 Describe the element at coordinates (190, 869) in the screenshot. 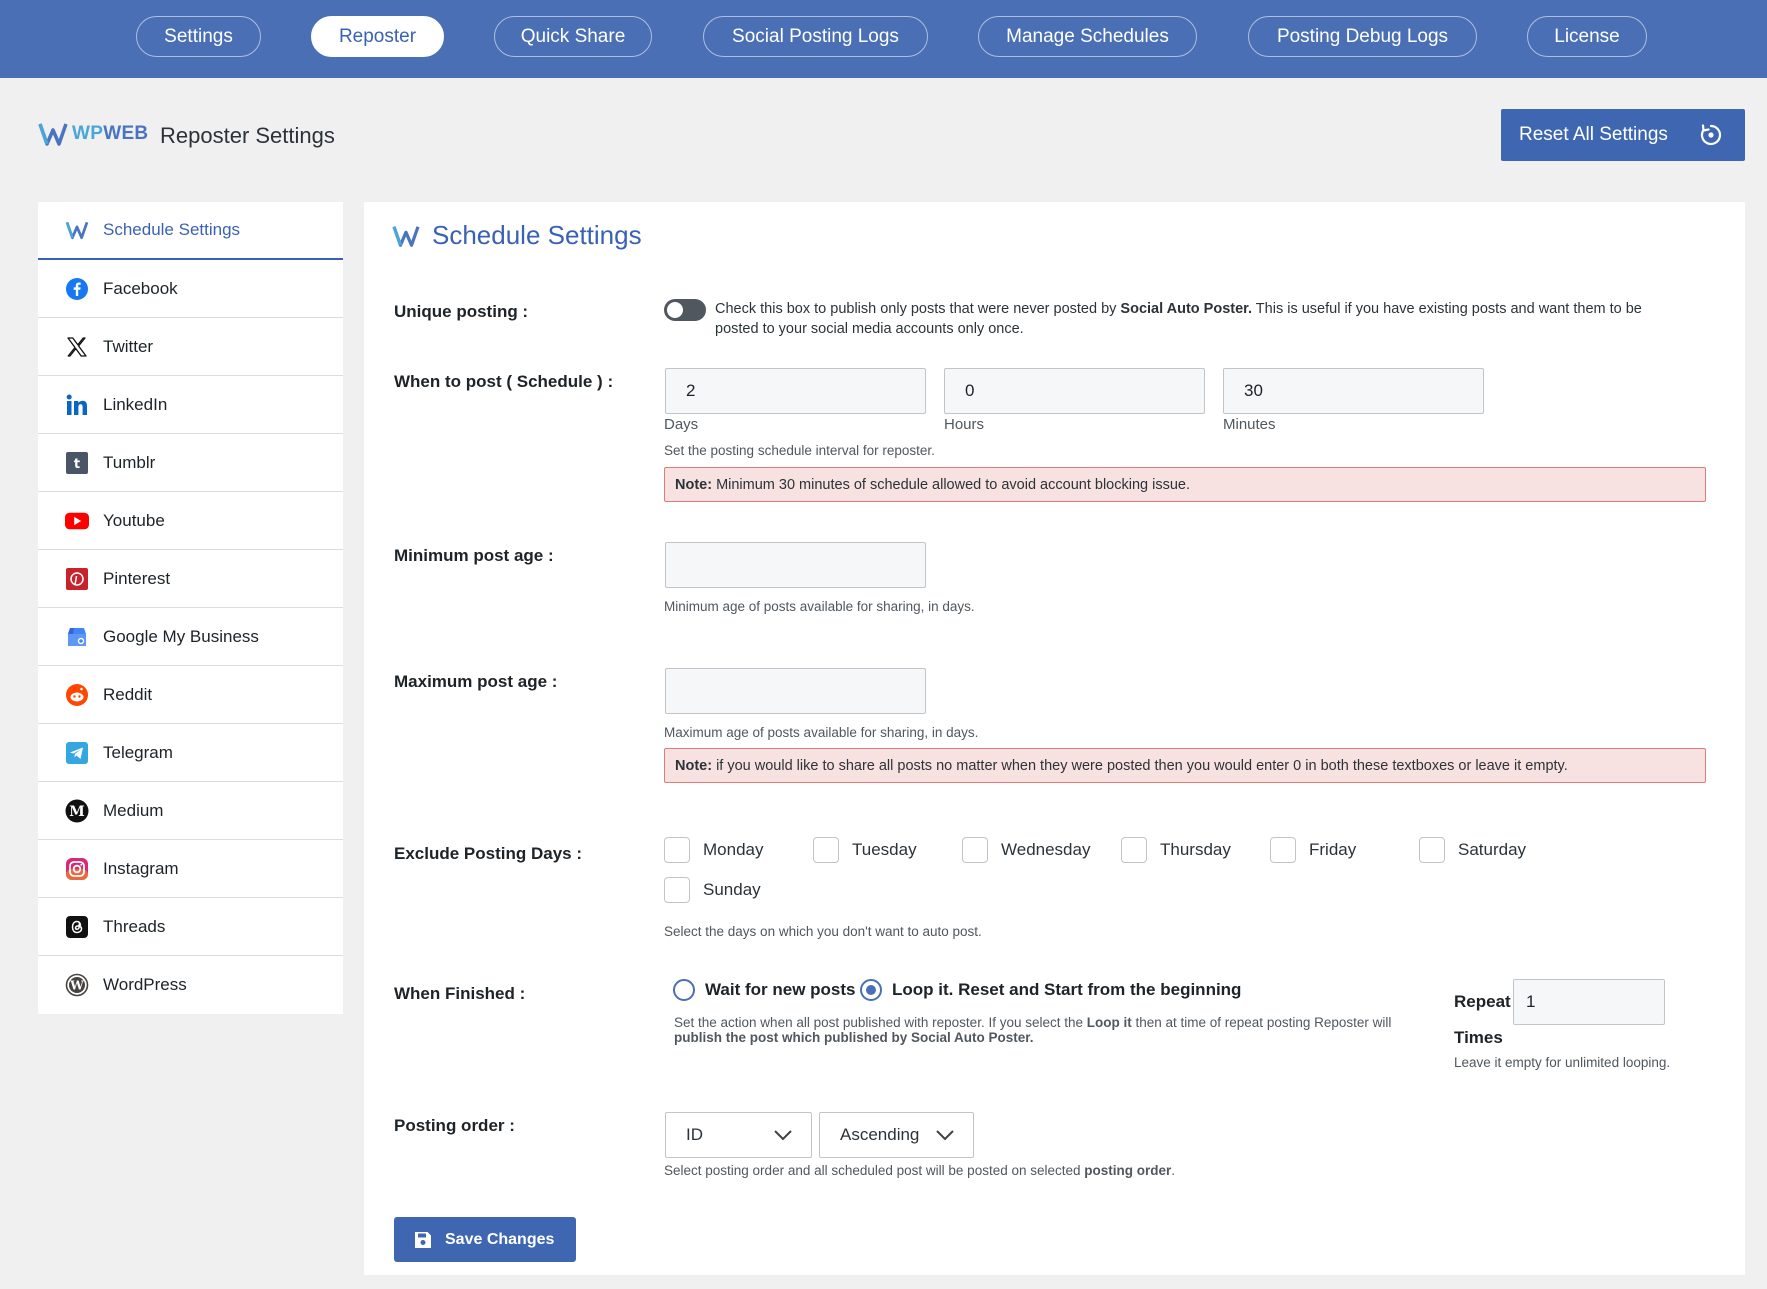

I see `sidebar-item-instagram: Instagram` at that location.